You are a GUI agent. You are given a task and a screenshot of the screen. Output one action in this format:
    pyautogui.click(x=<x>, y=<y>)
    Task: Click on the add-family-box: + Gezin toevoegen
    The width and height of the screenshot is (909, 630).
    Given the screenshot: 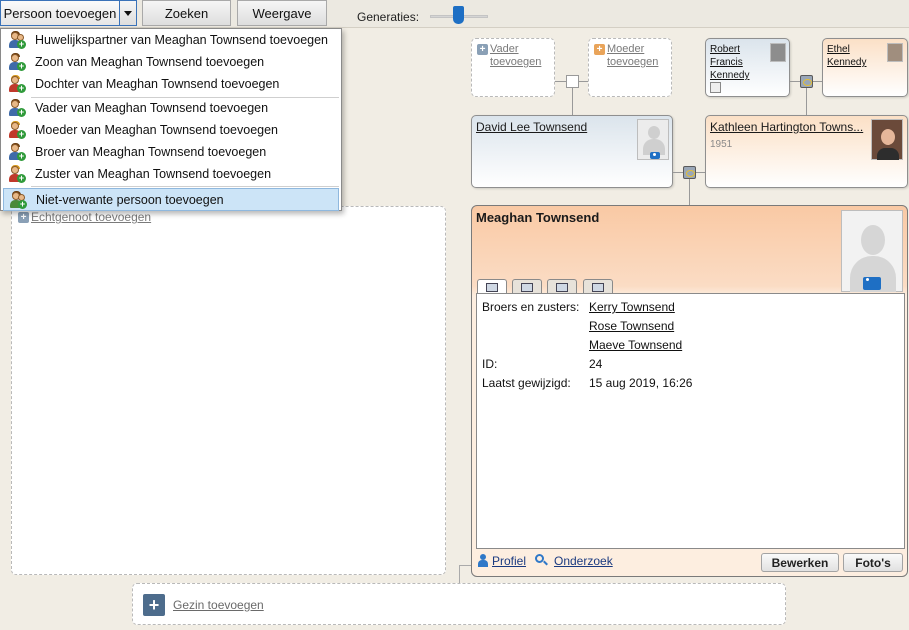 What is the action you would take?
    pyautogui.click(x=459, y=604)
    